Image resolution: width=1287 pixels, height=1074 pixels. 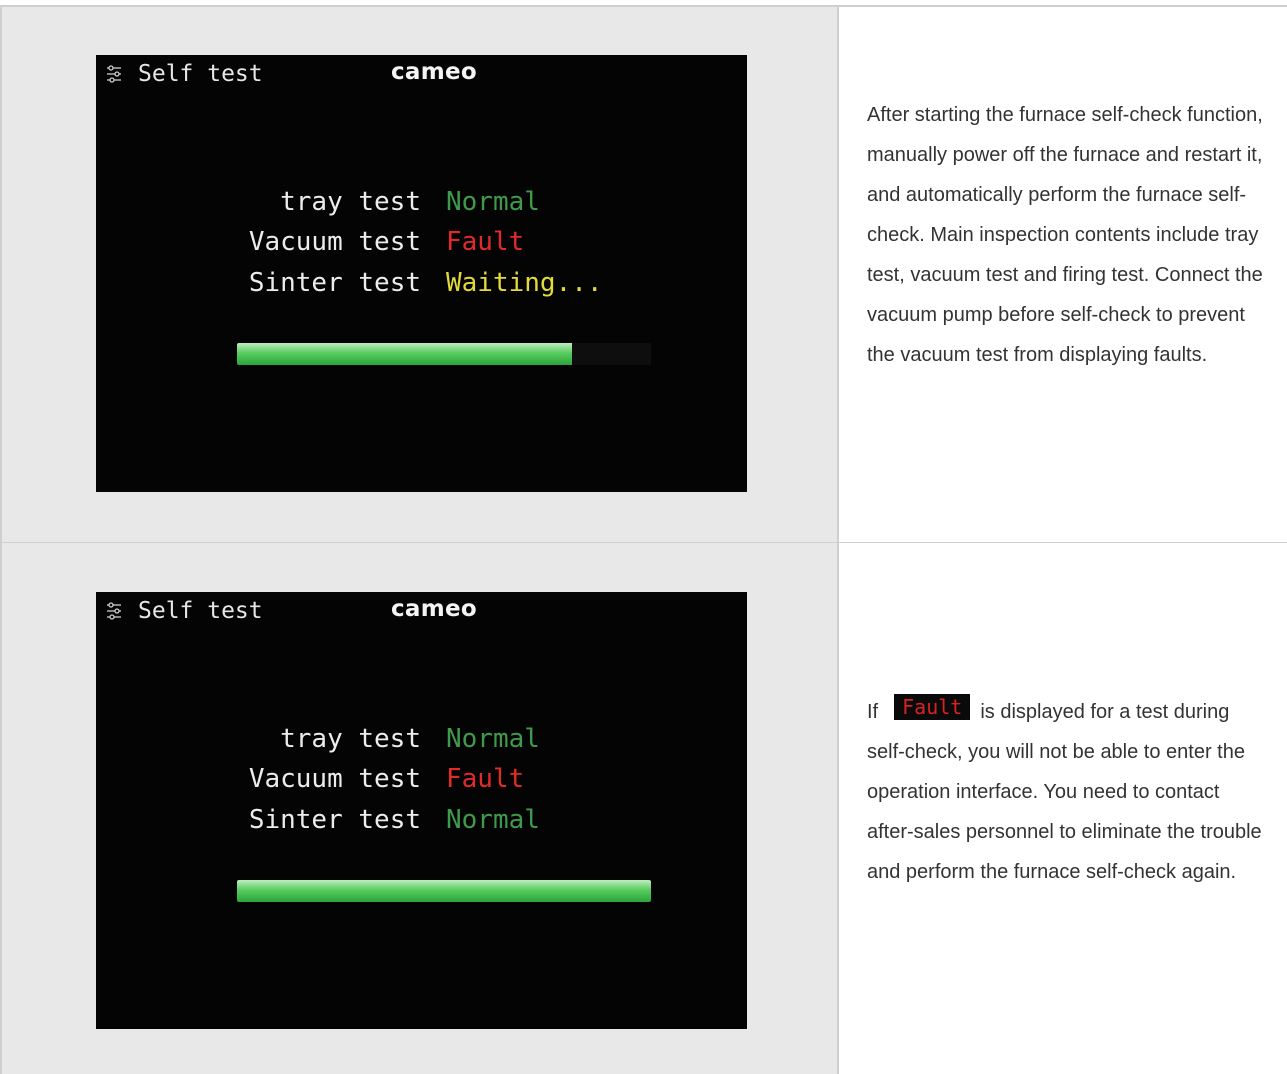 What do you see at coordinates (421, 825) in the screenshot?
I see `test-row-sinter: Sinter test Normal` at bounding box center [421, 825].